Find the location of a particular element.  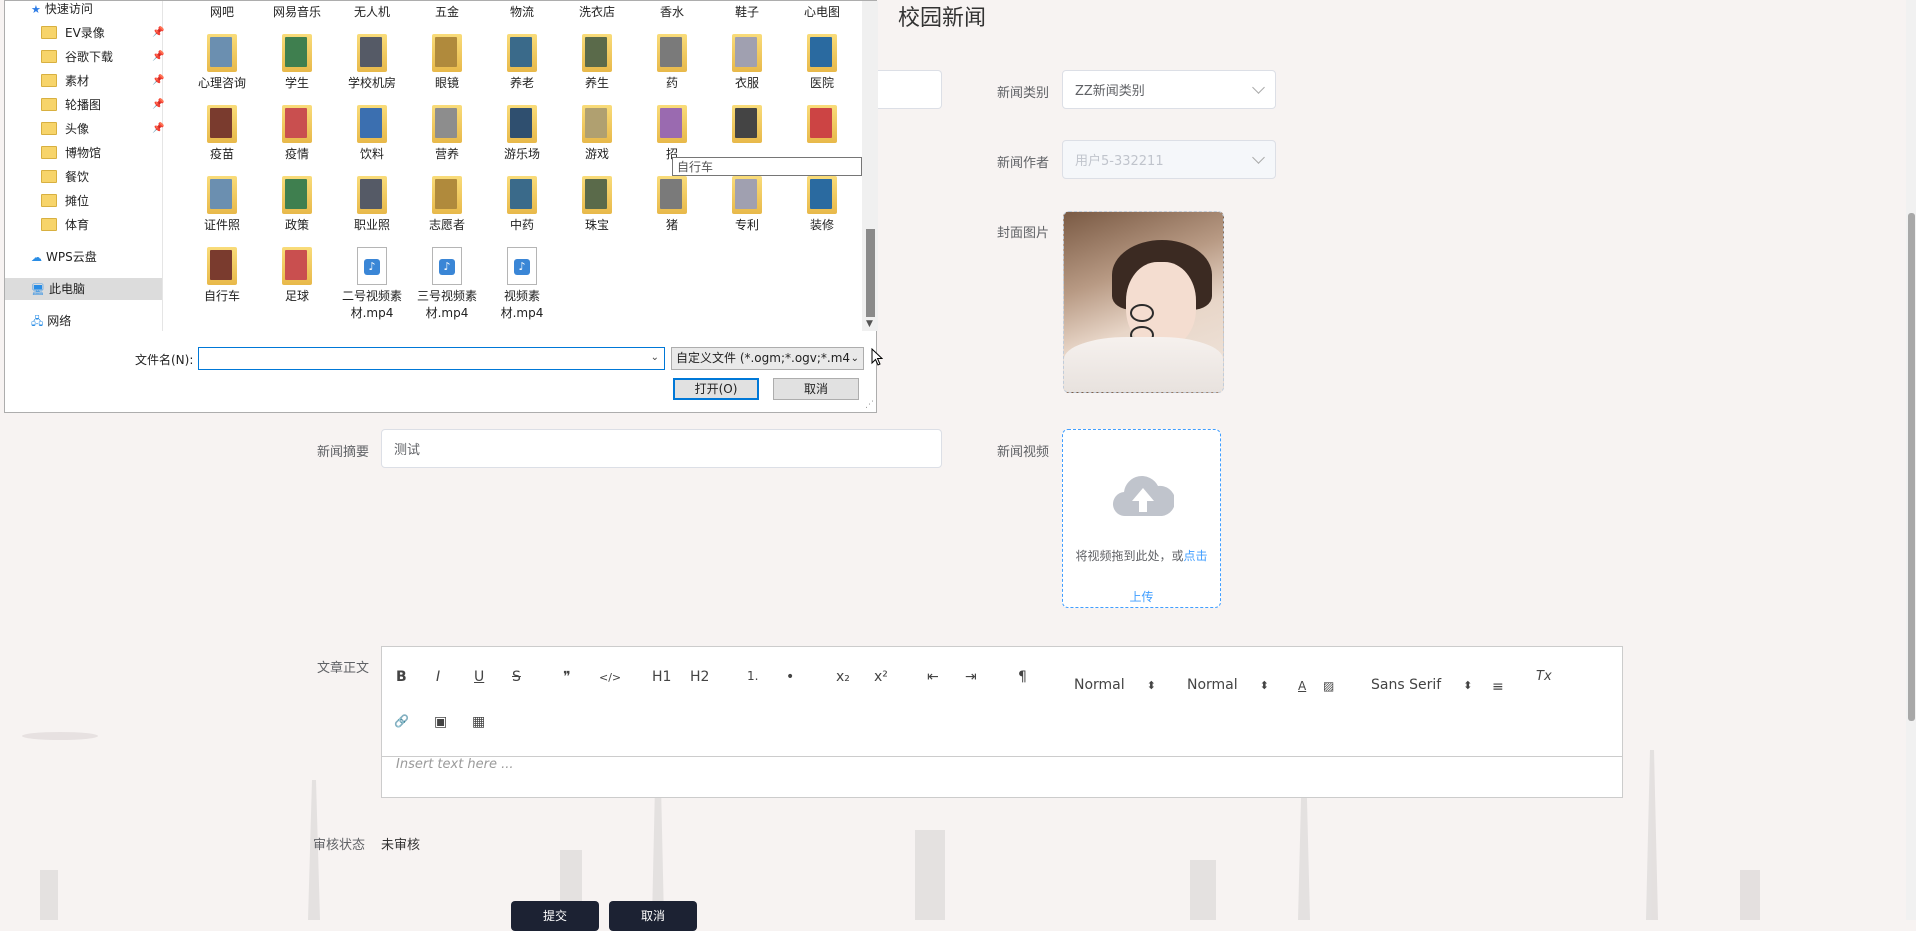

nav-item-folder: 头像 📌 is located at coordinates (102, 129).